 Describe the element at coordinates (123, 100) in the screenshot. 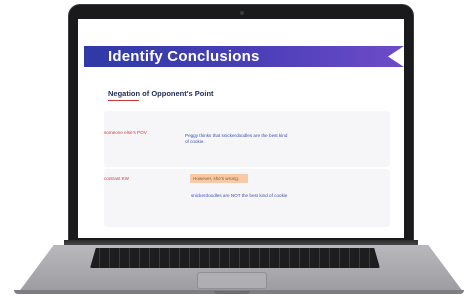

I see `subtitle-underline` at that location.